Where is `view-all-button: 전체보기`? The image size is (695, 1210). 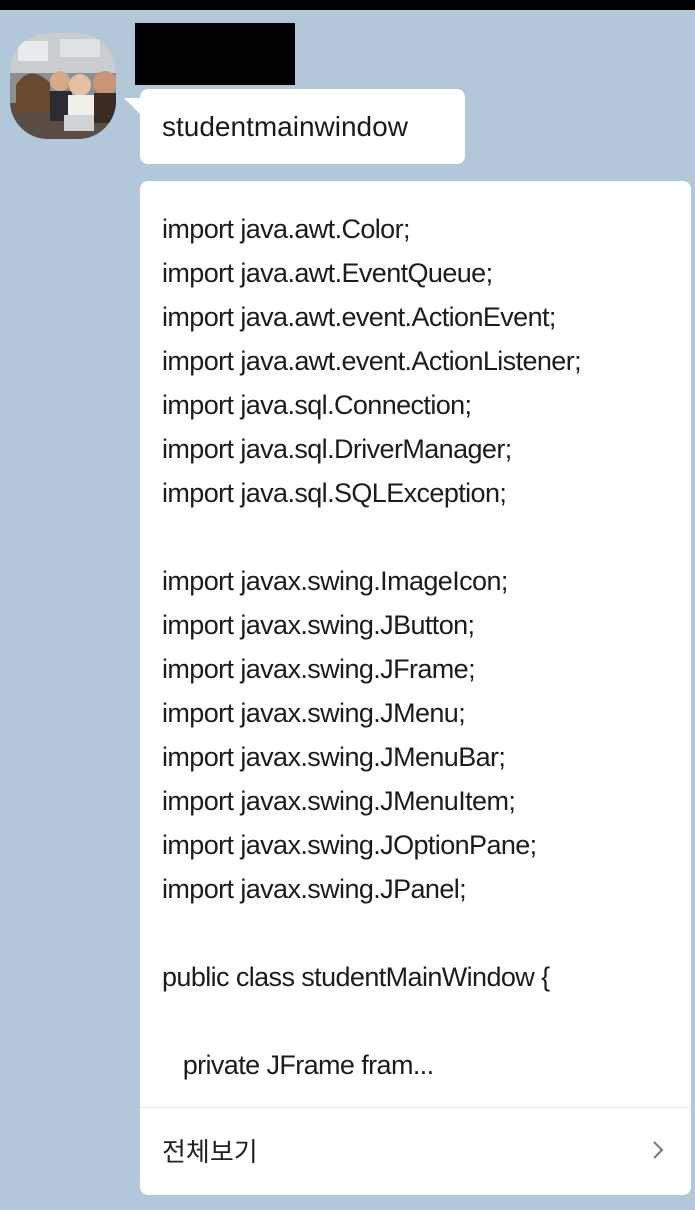 view-all-button: 전체보기 is located at coordinates (415, 1151).